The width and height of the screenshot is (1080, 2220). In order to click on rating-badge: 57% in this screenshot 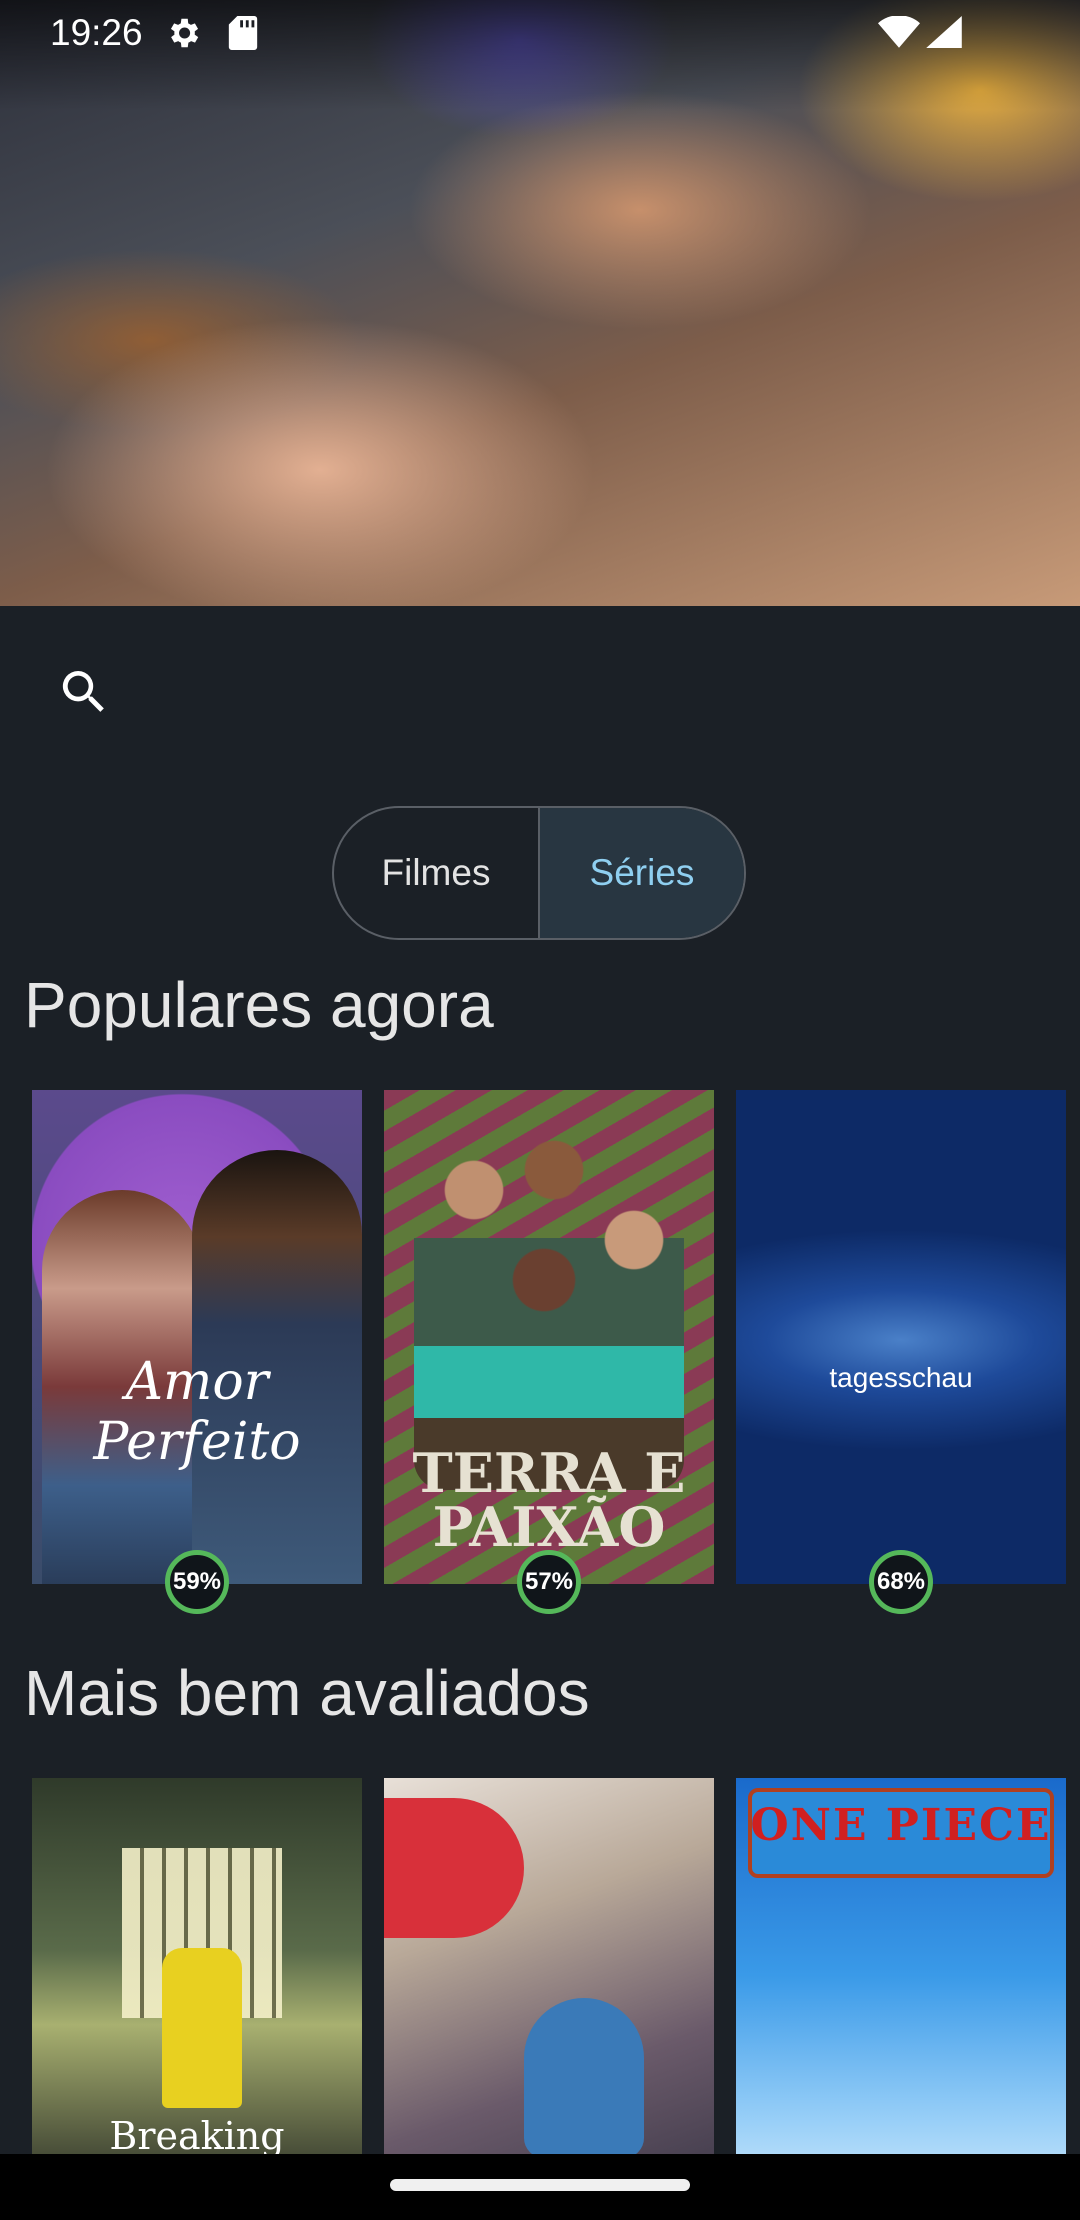, I will do `click(549, 1582)`.